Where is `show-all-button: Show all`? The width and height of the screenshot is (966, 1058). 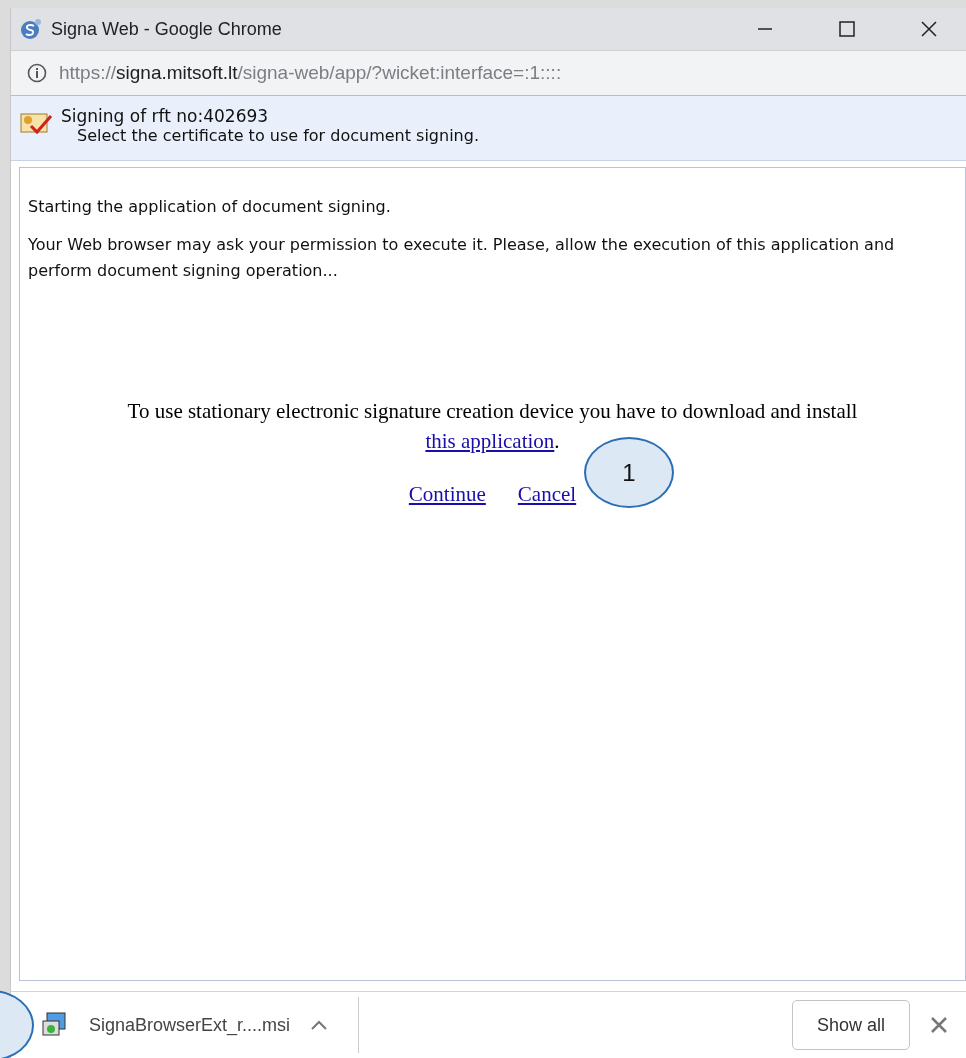 show-all-button: Show all is located at coordinates (850, 1025).